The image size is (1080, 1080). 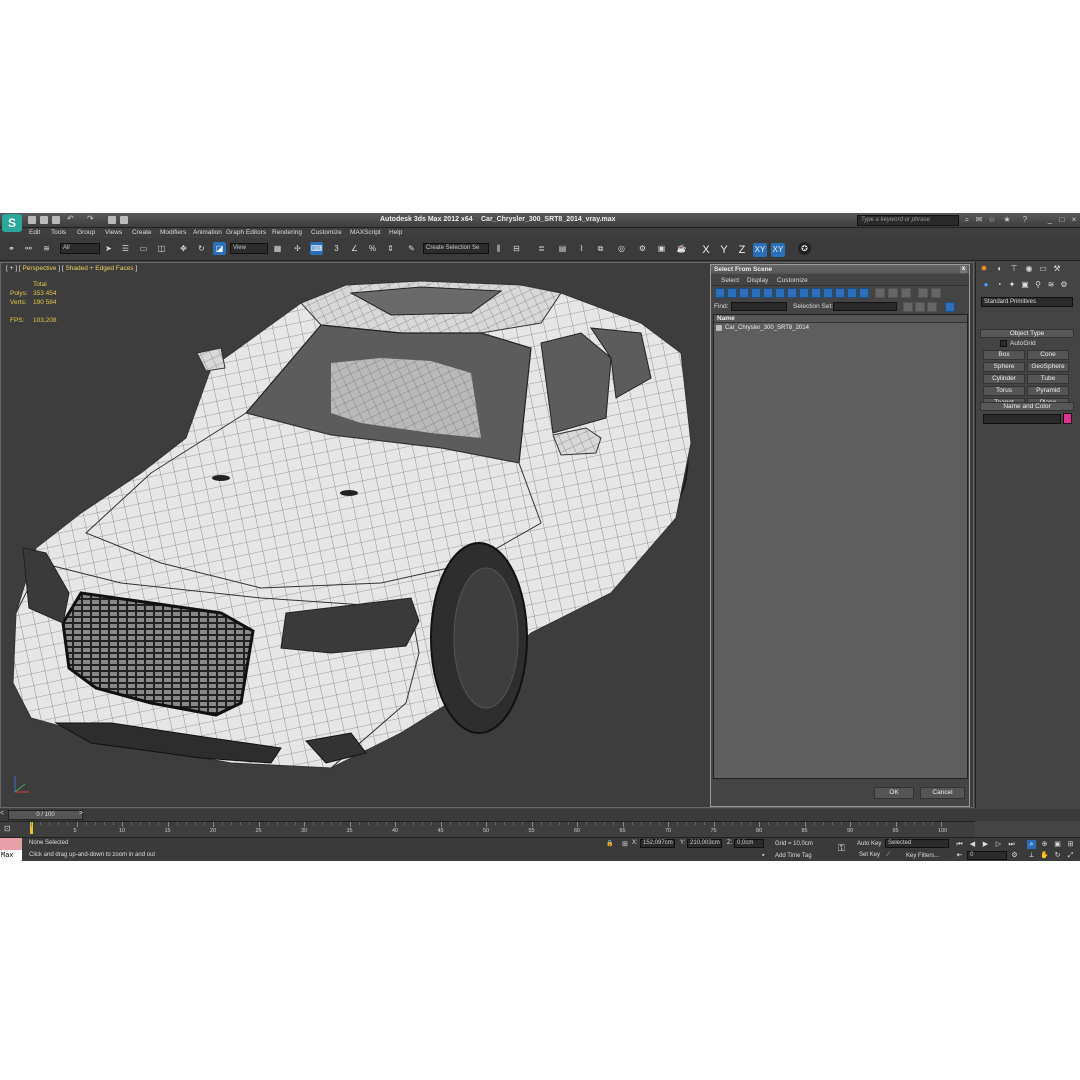 I want to click on mini-curve-editor-icon: ⊡, so click(x=10, y=829).